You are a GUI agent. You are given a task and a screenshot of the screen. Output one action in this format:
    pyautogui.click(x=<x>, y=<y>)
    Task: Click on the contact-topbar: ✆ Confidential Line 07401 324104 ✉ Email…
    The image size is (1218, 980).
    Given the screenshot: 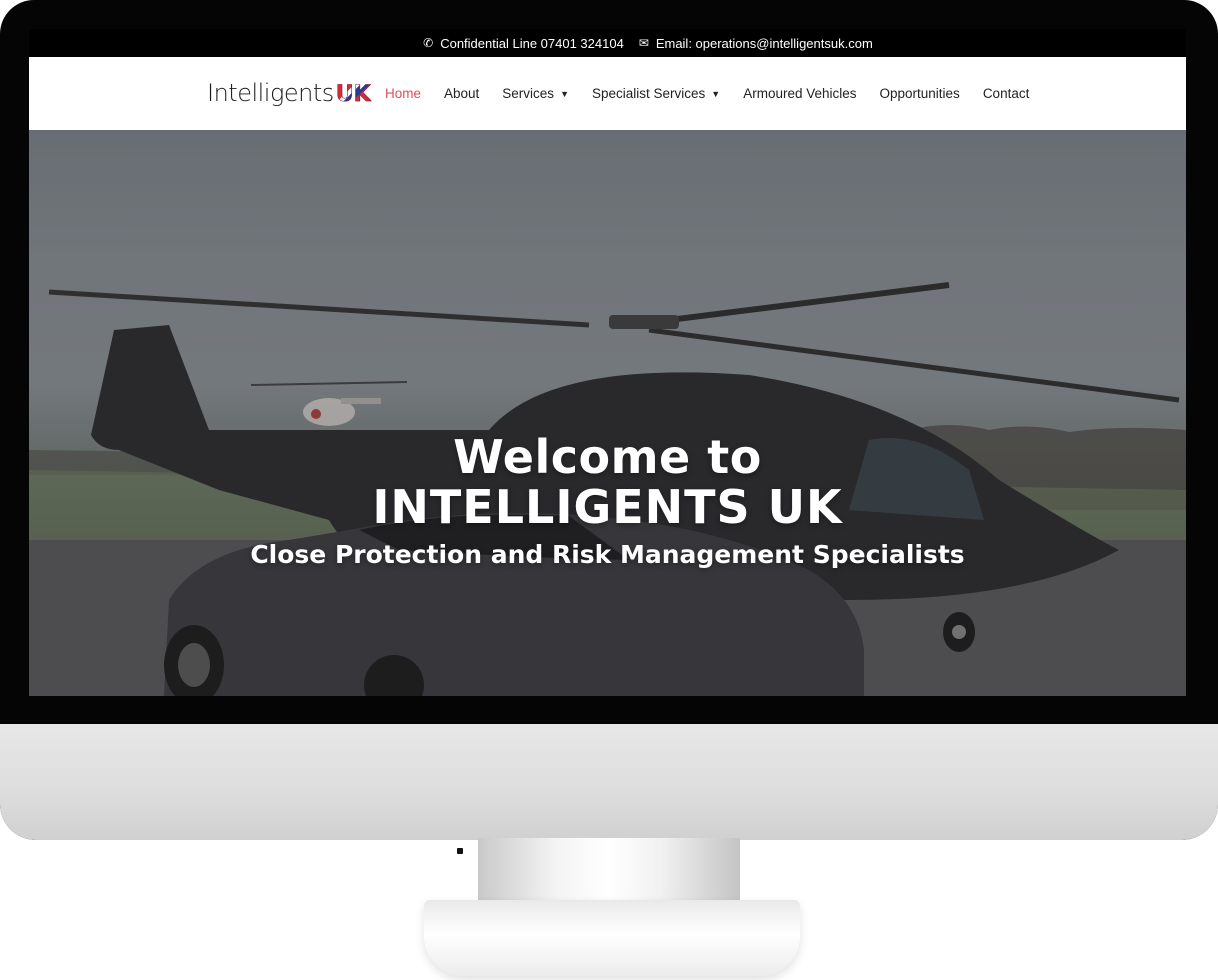 What is the action you would take?
    pyautogui.click(x=607, y=43)
    